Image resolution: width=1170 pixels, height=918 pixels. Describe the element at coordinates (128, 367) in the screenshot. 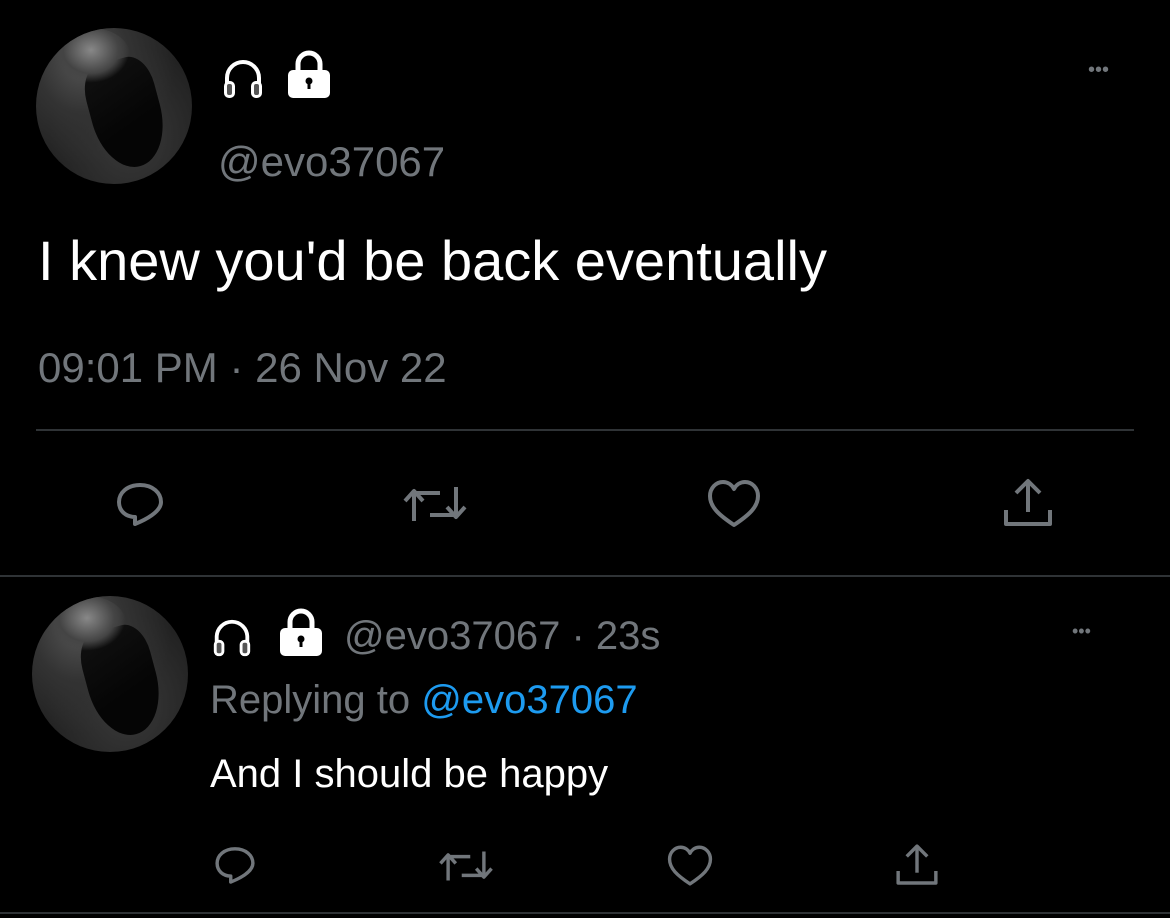

I see `tweet-time: 09:01 PM` at that location.